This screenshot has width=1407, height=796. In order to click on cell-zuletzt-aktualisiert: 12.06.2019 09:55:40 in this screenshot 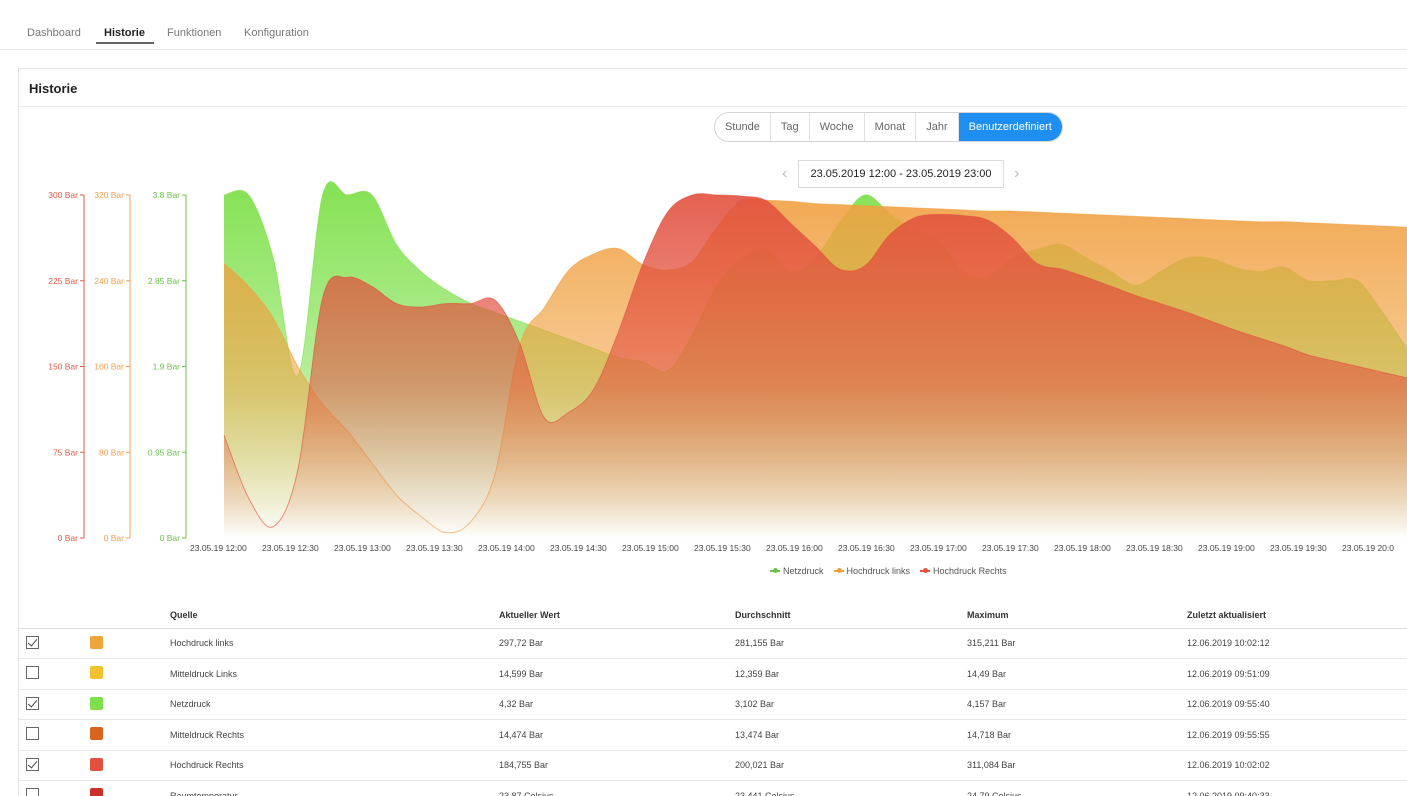, I will do `click(1297, 704)`.